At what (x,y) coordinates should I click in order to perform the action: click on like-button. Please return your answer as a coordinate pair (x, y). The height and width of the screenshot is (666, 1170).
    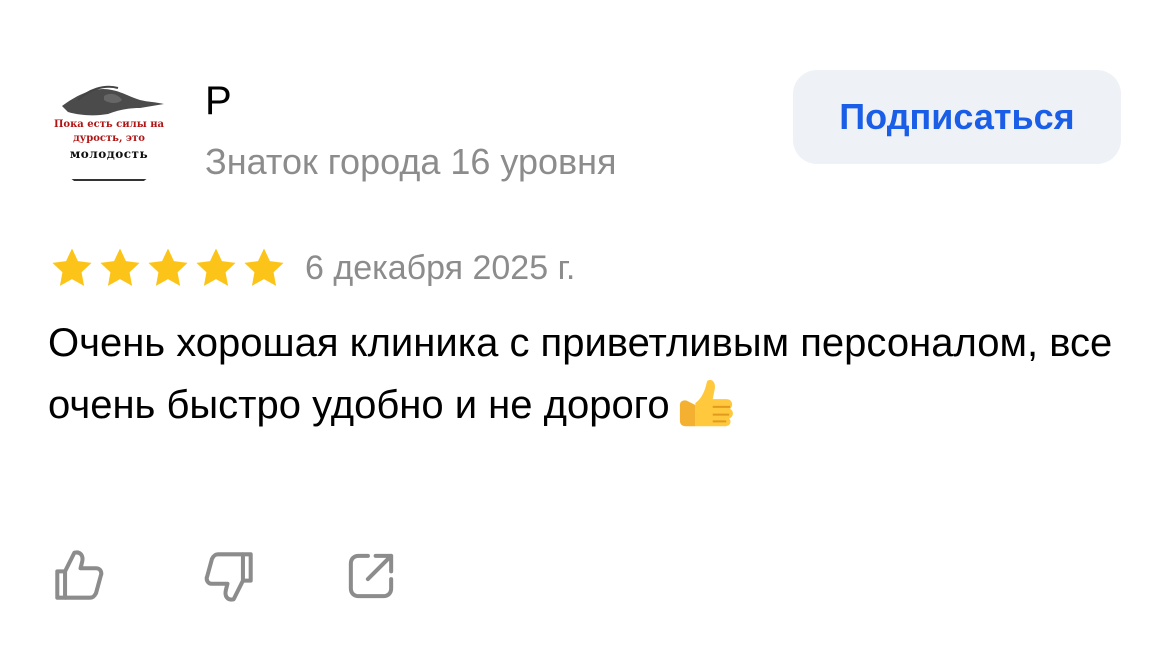
    Looking at the image, I should click on (79, 576).